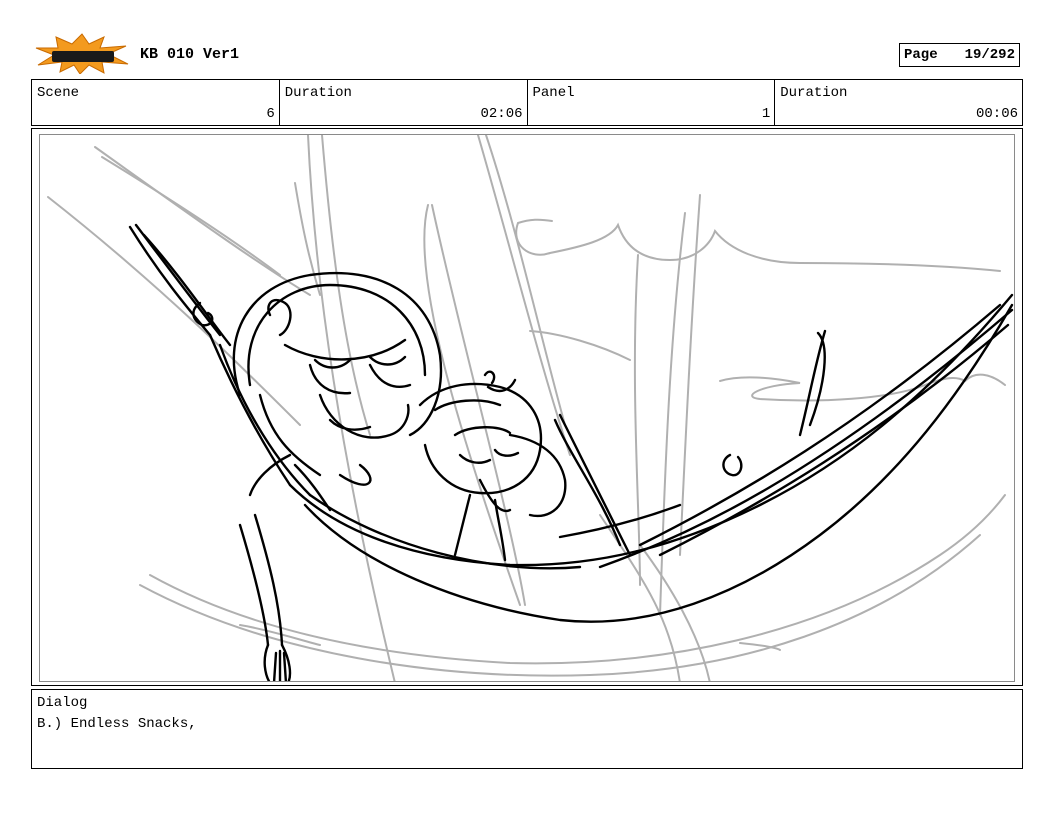 This screenshot has width=1054, height=816. What do you see at coordinates (652, 102) in the screenshot?
I see `panel-cell: Panel 1` at bounding box center [652, 102].